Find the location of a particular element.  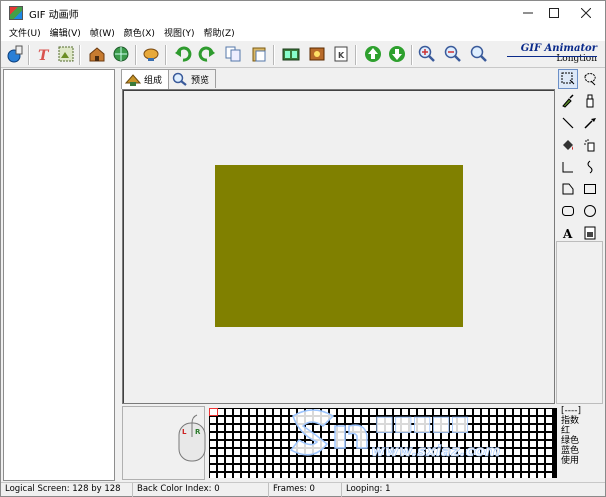

tab-compose: 组成 is located at coordinates (145, 79).